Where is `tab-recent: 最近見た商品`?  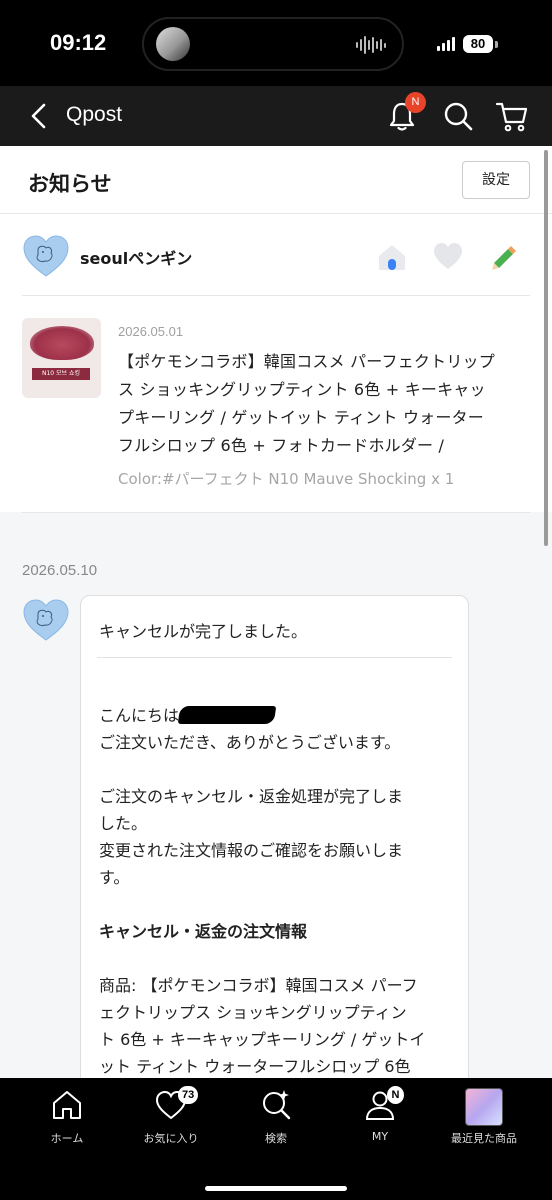
tab-recent: 最近見た商品 is located at coordinates (484, 1119).